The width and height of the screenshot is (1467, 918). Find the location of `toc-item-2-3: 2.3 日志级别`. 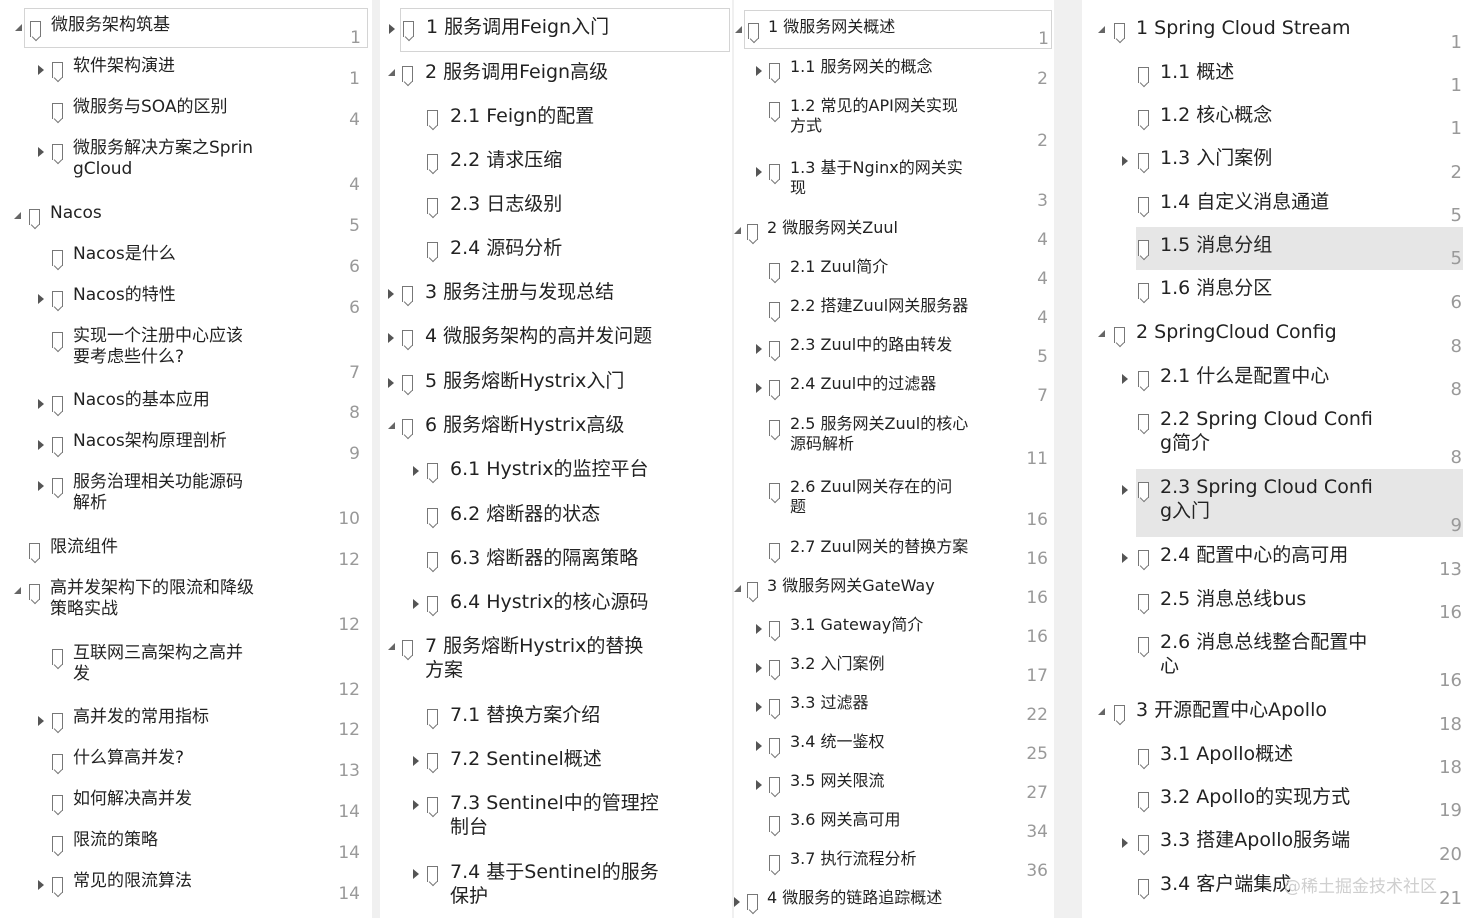

toc-item-2-3: 2.3 日志级别 is located at coordinates (556, 208).